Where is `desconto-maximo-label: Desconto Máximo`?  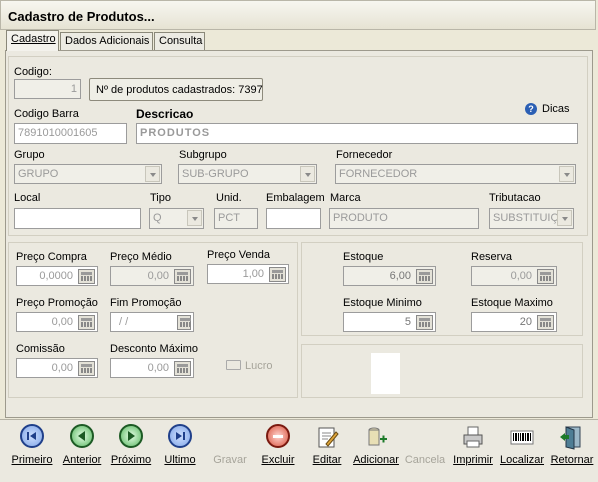 desconto-maximo-label: Desconto Máximo is located at coordinates (154, 349).